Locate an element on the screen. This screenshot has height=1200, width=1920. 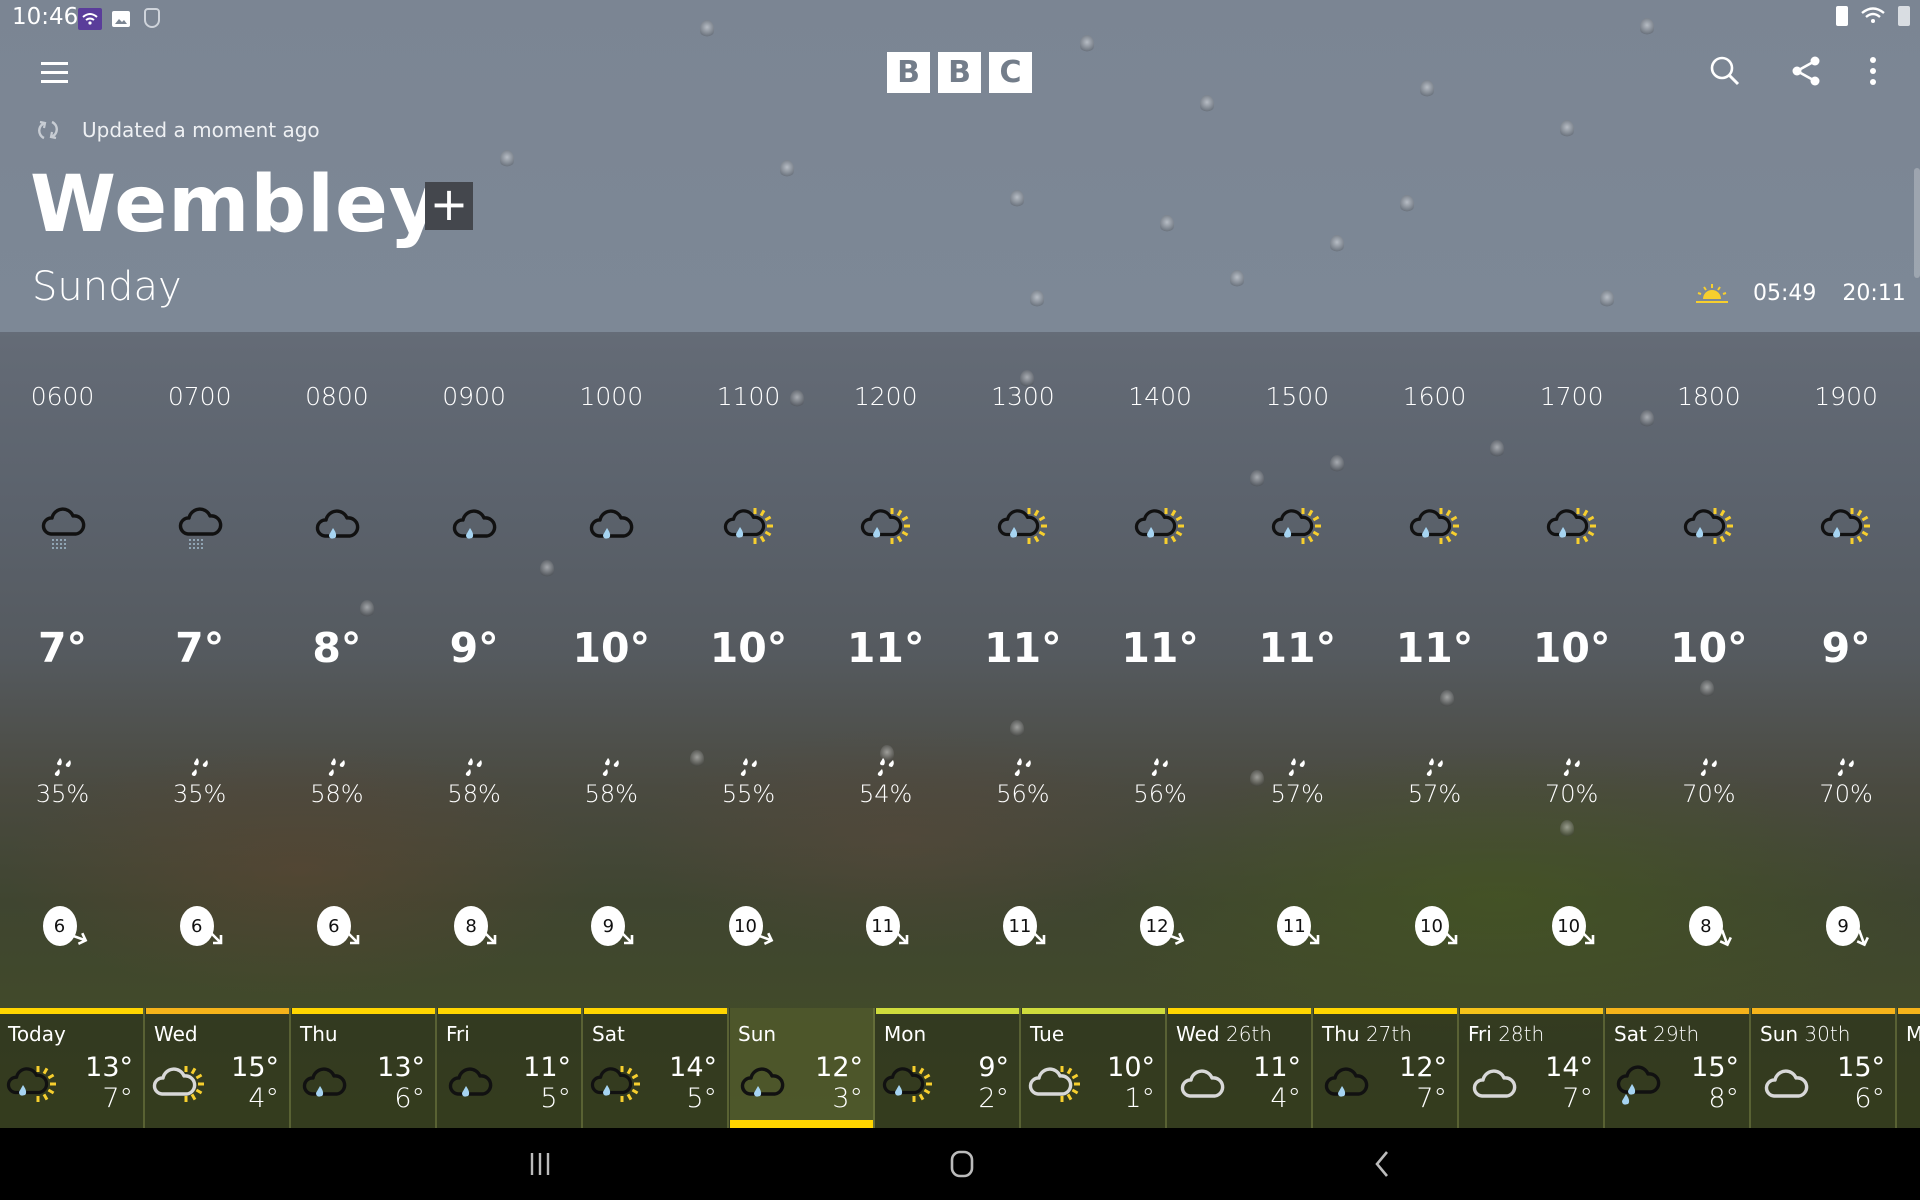
hour-column: 0900 9° 58% 8 is located at coordinates (474, 670).